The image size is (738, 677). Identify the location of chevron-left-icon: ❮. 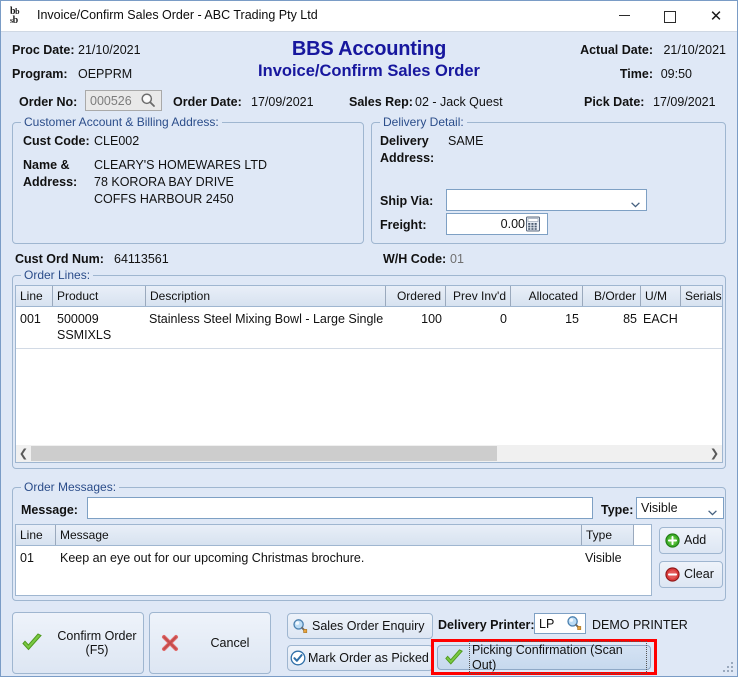
(23, 453).